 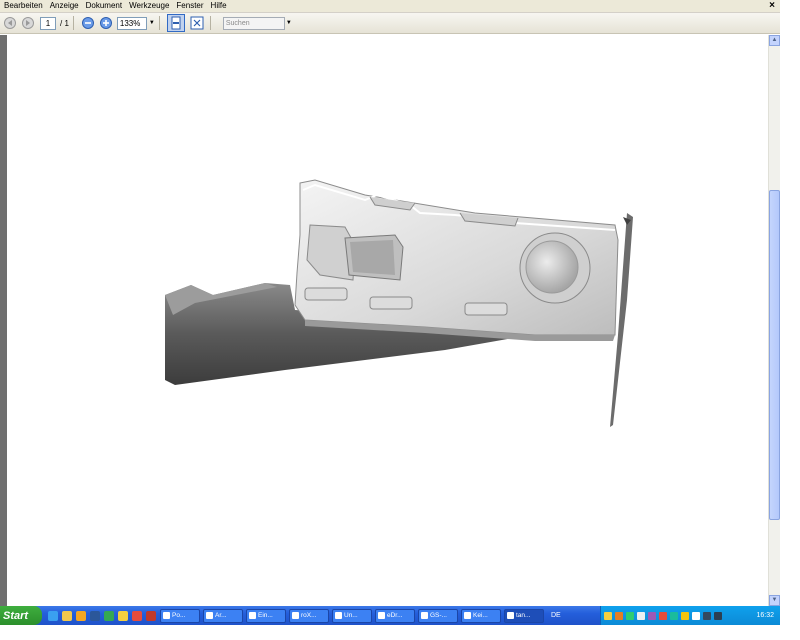 What do you see at coordinates (772, 6) in the screenshot?
I see `close-document-icon: ×` at bounding box center [772, 6].